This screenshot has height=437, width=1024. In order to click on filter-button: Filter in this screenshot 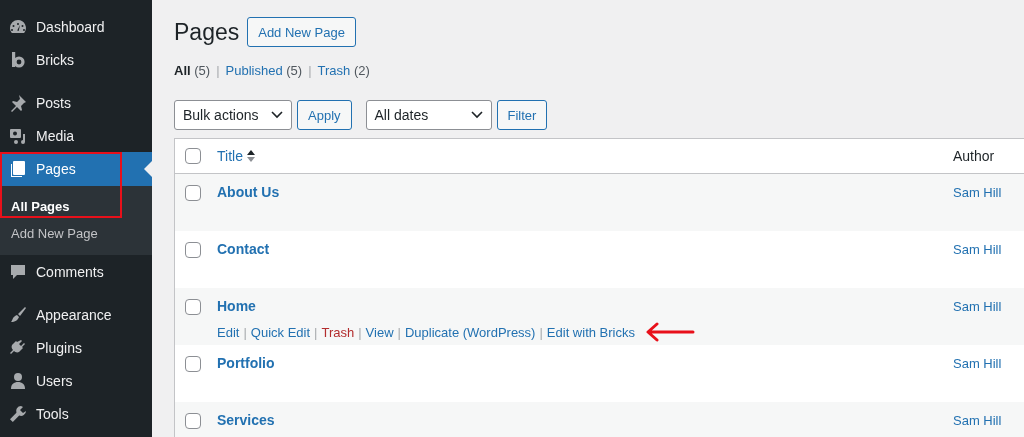, I will do `click(522, 115)`.